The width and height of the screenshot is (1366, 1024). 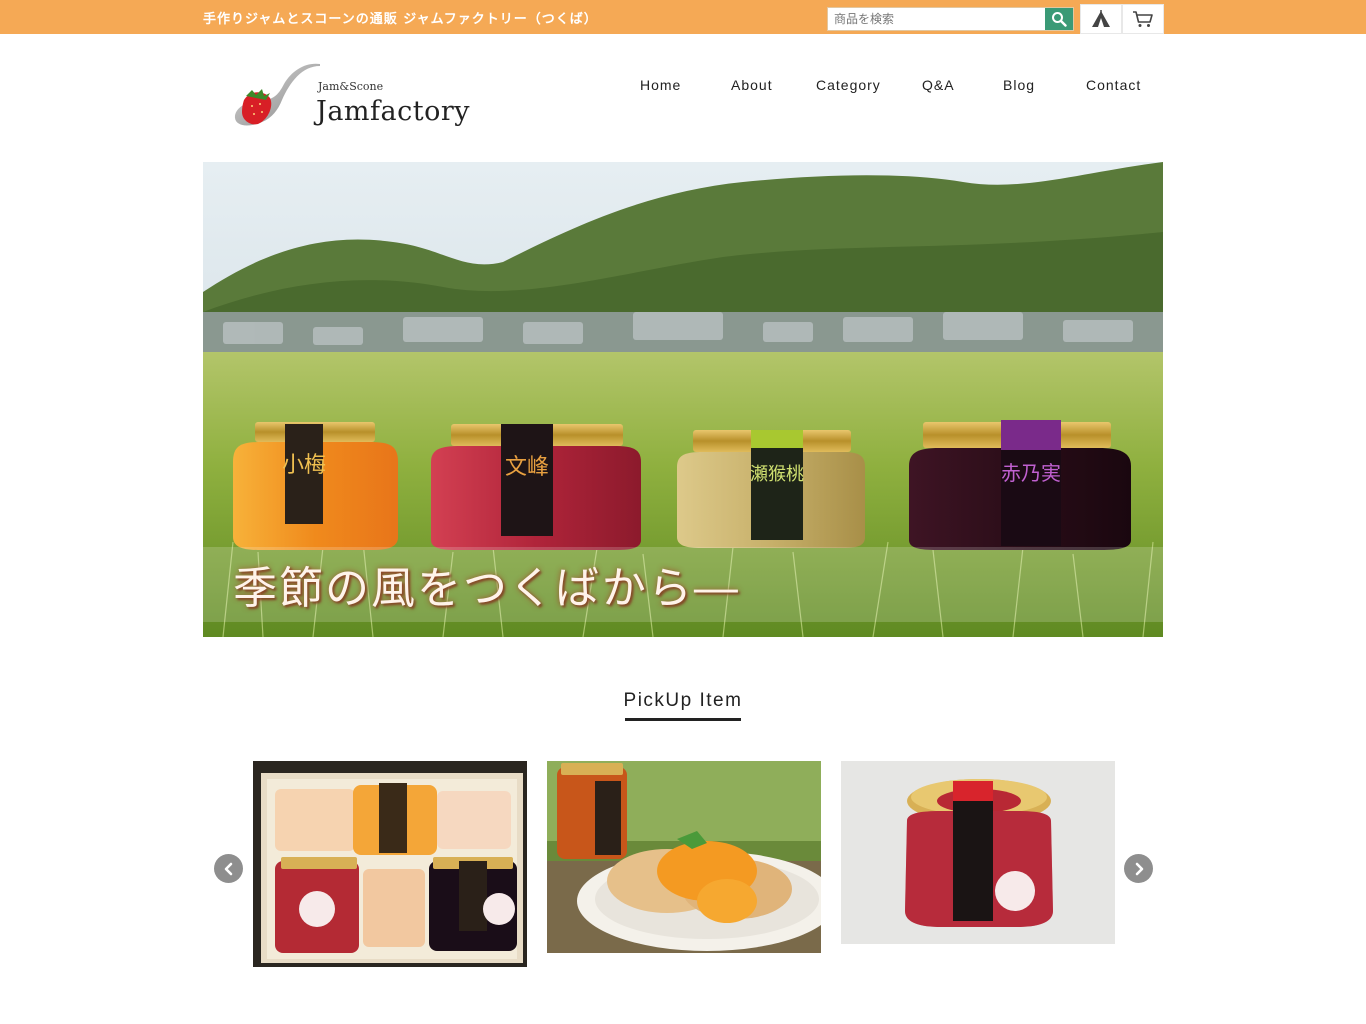 I want to click on search-icon, so click(x=1059, y=19).